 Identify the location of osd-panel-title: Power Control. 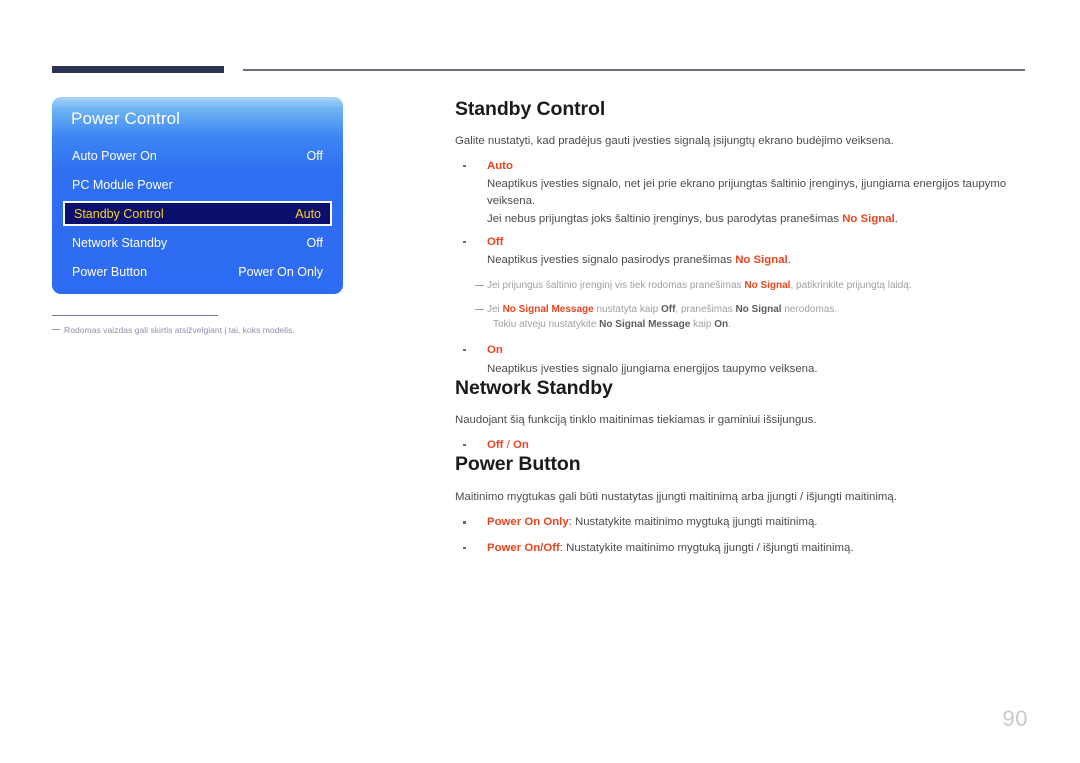
(126, 118).